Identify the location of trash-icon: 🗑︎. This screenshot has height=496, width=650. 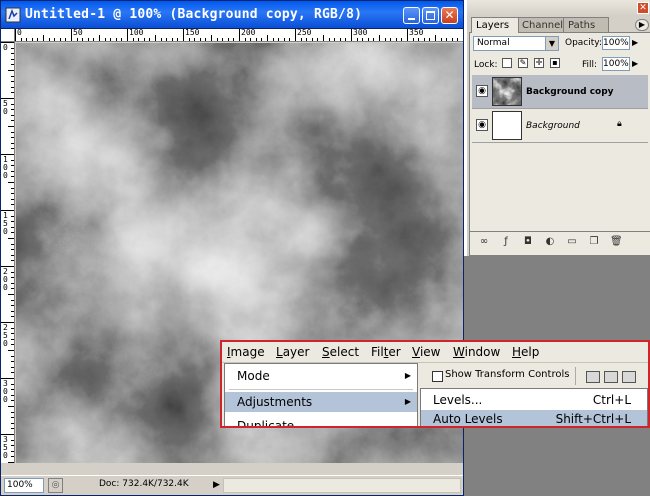
(616, 242).